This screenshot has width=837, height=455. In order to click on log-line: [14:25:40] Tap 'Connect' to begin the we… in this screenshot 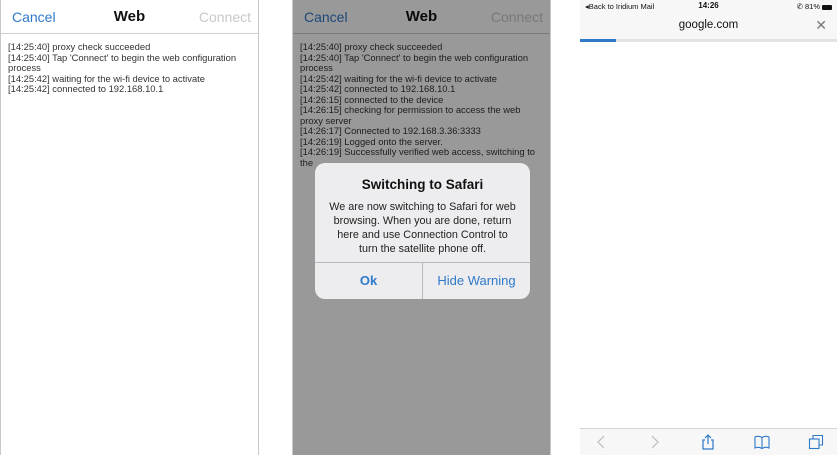, I will do `click(122, 62)`.